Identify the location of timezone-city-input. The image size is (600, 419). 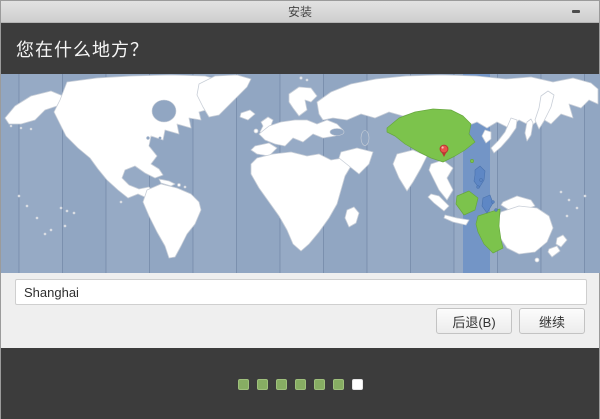
(301, 292).